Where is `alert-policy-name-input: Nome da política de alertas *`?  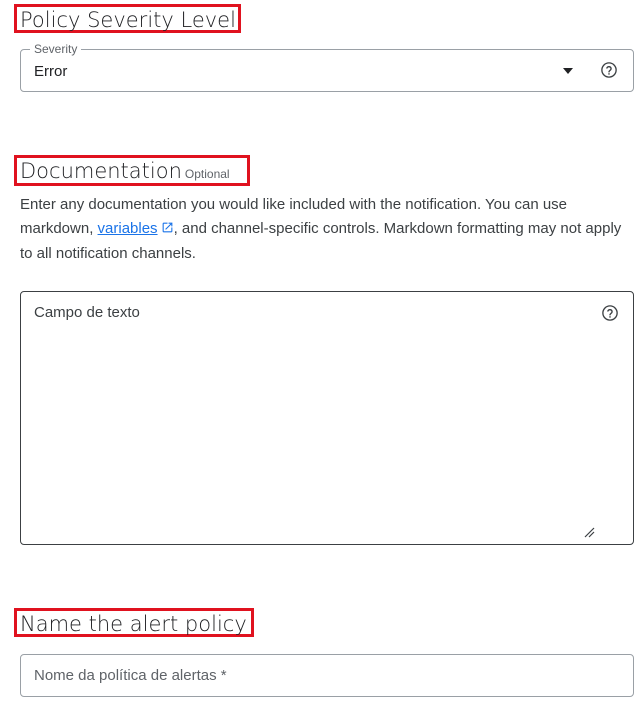
alert-policy-name-input: Nome da política de alertas * is located at coordinates (327, 675).